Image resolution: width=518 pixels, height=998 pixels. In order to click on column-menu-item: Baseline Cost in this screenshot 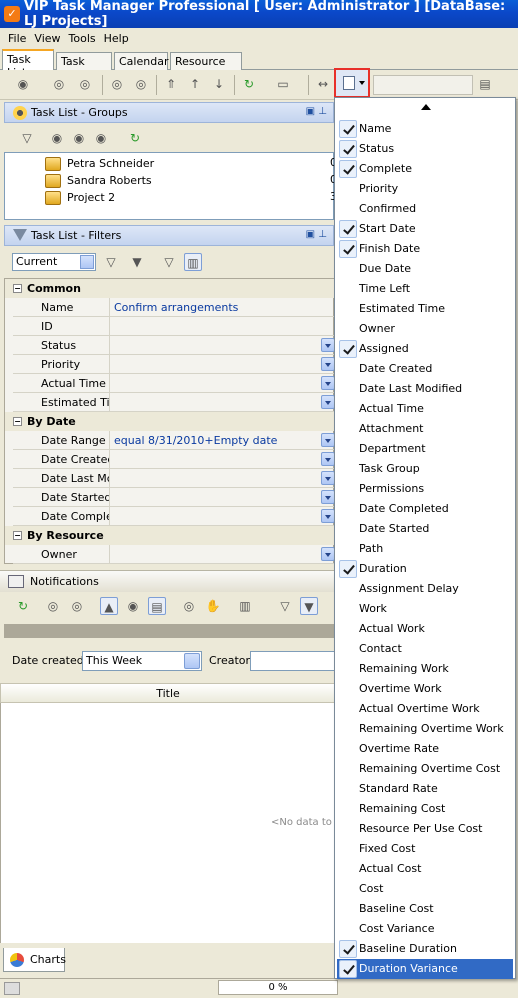, I will do `click(425, 909)`.